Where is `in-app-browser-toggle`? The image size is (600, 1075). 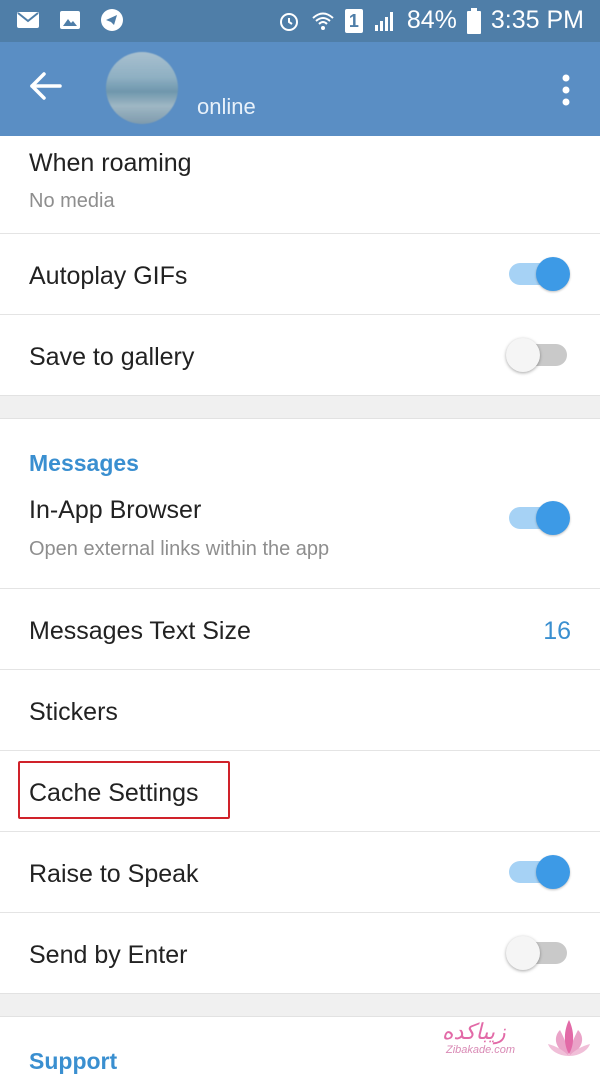
in-app-browser-toggle is located at coordinates (538, 518).